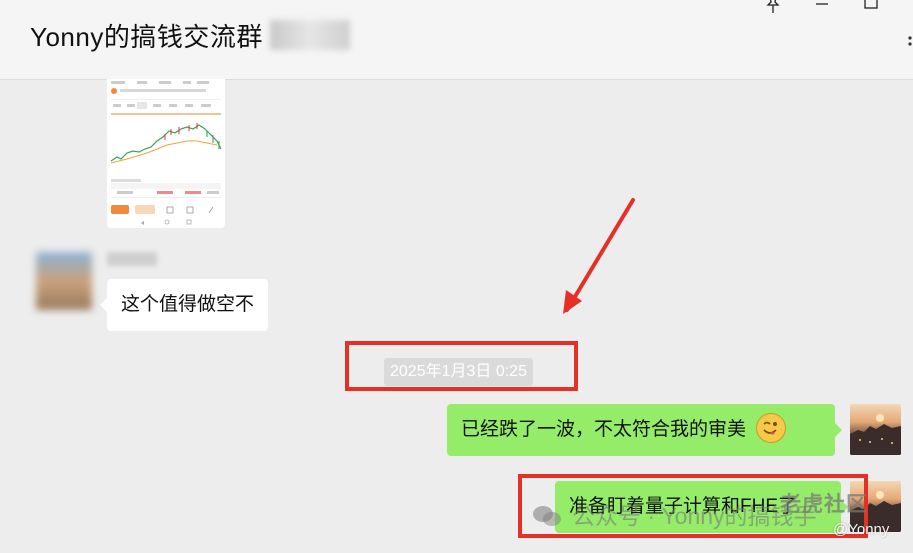  What do you see at coordinates (604, 429) in the screenshot?
I see `message-text: 已经跌了一波，不太符合我的审美` at bounding box center [604, 429].